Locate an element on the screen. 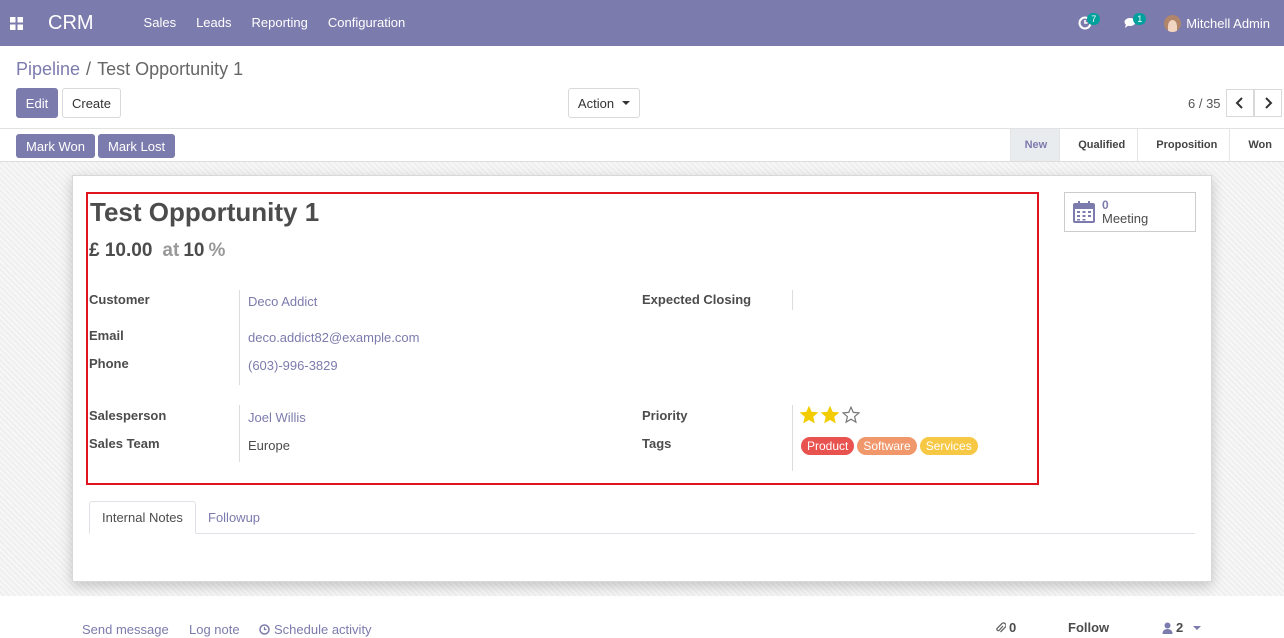  apps-menu-icon is located at coordinates (16, 23).